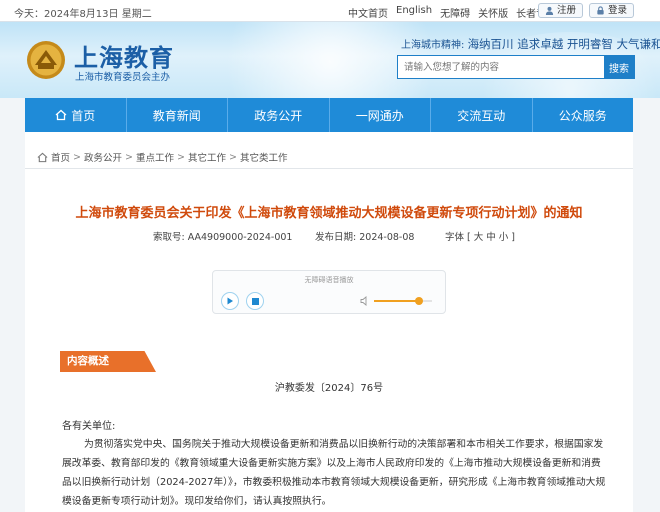 The height and width of the screenshot is (512, 660). What do you see at coordinates (83, 115) in the screenshot?
I see `nav-label: 首页` at bounding box center [83, 115].